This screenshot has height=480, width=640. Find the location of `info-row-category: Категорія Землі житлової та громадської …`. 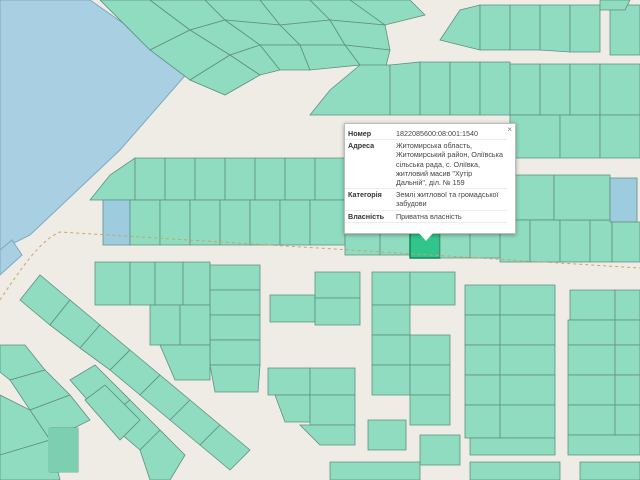

info-row-category: Категорія Землі житлової та громадської … is located at coordinates (426, 199).